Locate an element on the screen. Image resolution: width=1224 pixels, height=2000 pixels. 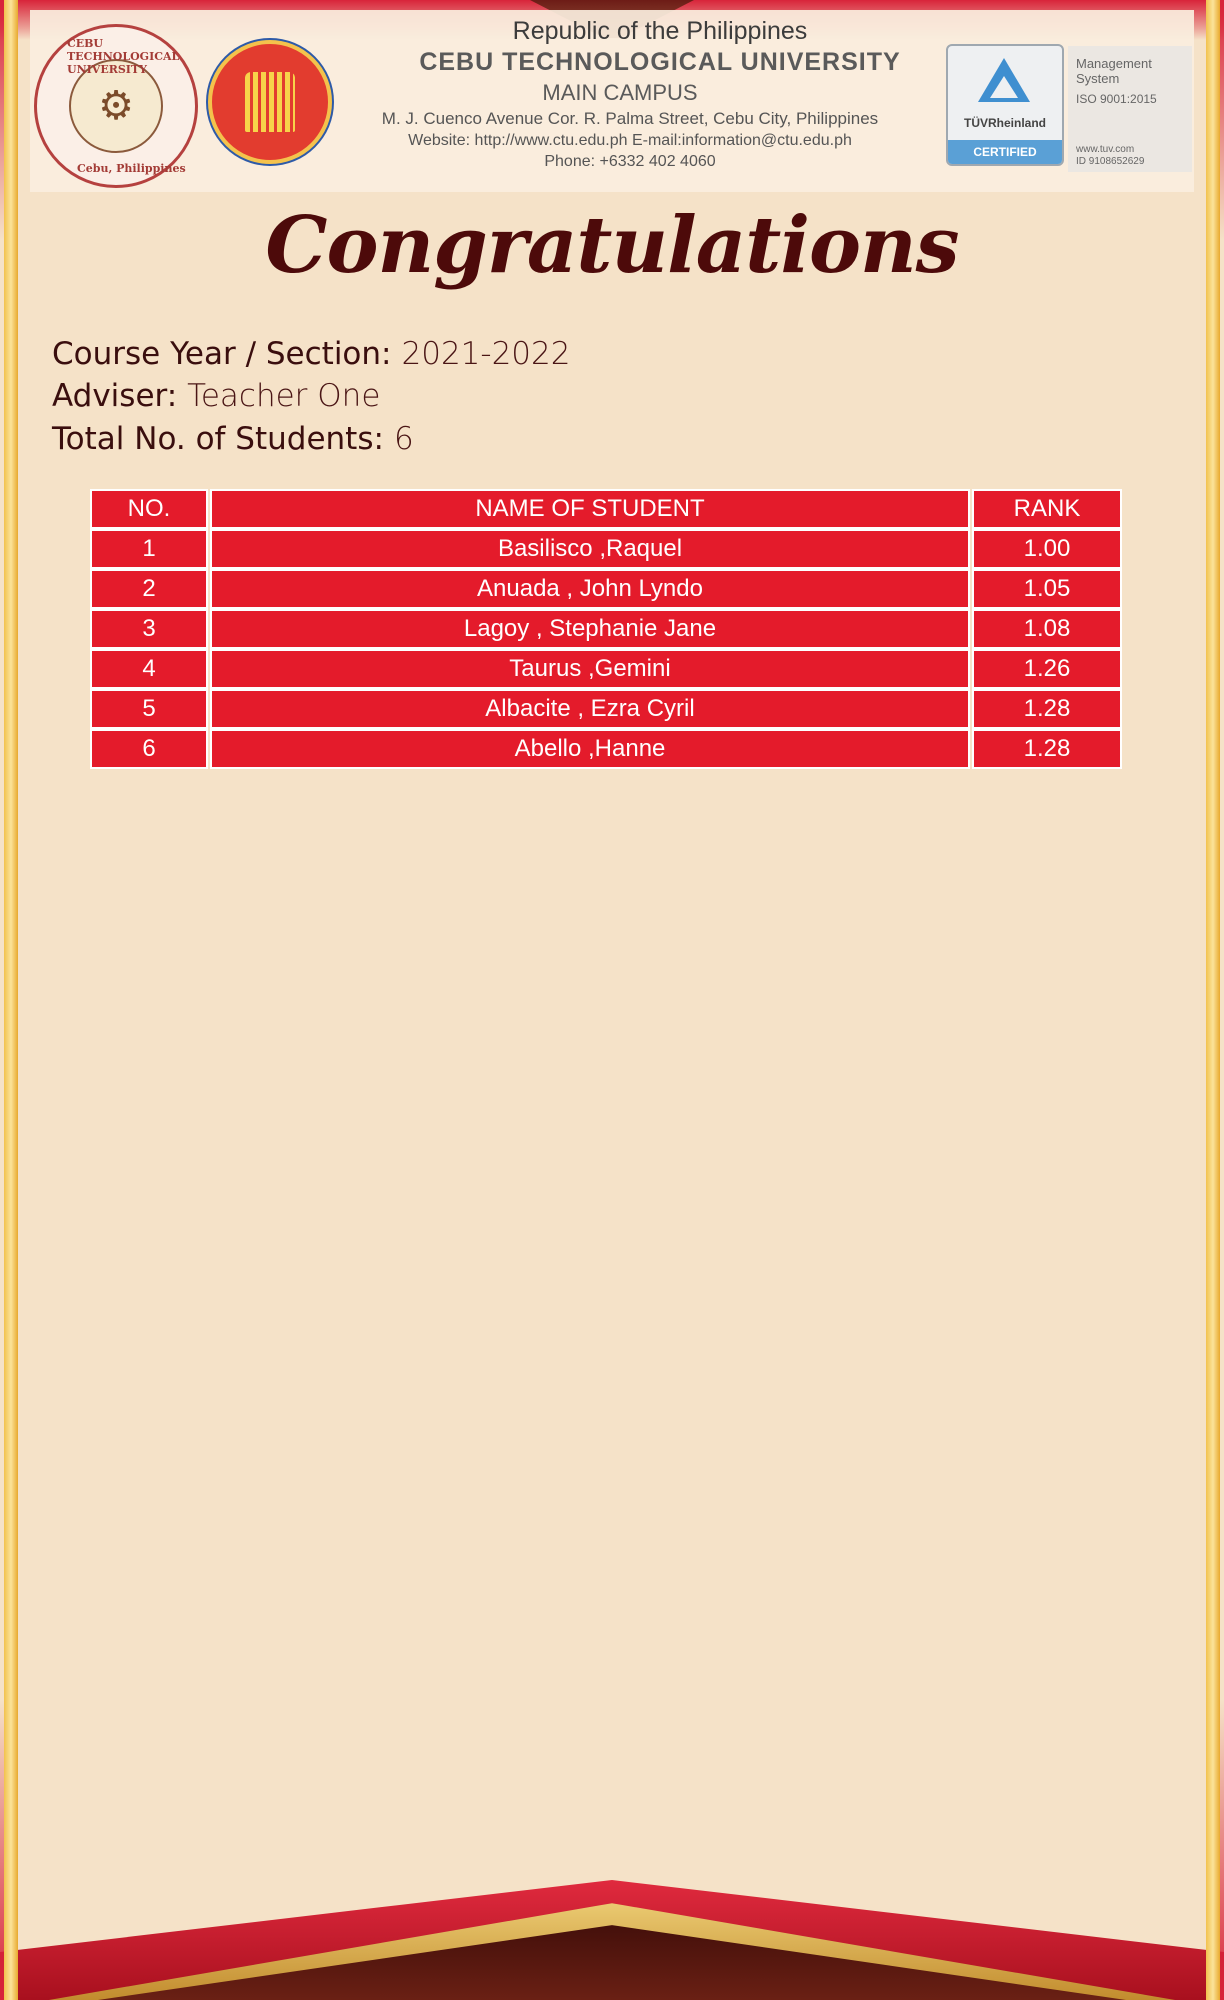
right-gold-border is located at coordinates (1213, 1000).